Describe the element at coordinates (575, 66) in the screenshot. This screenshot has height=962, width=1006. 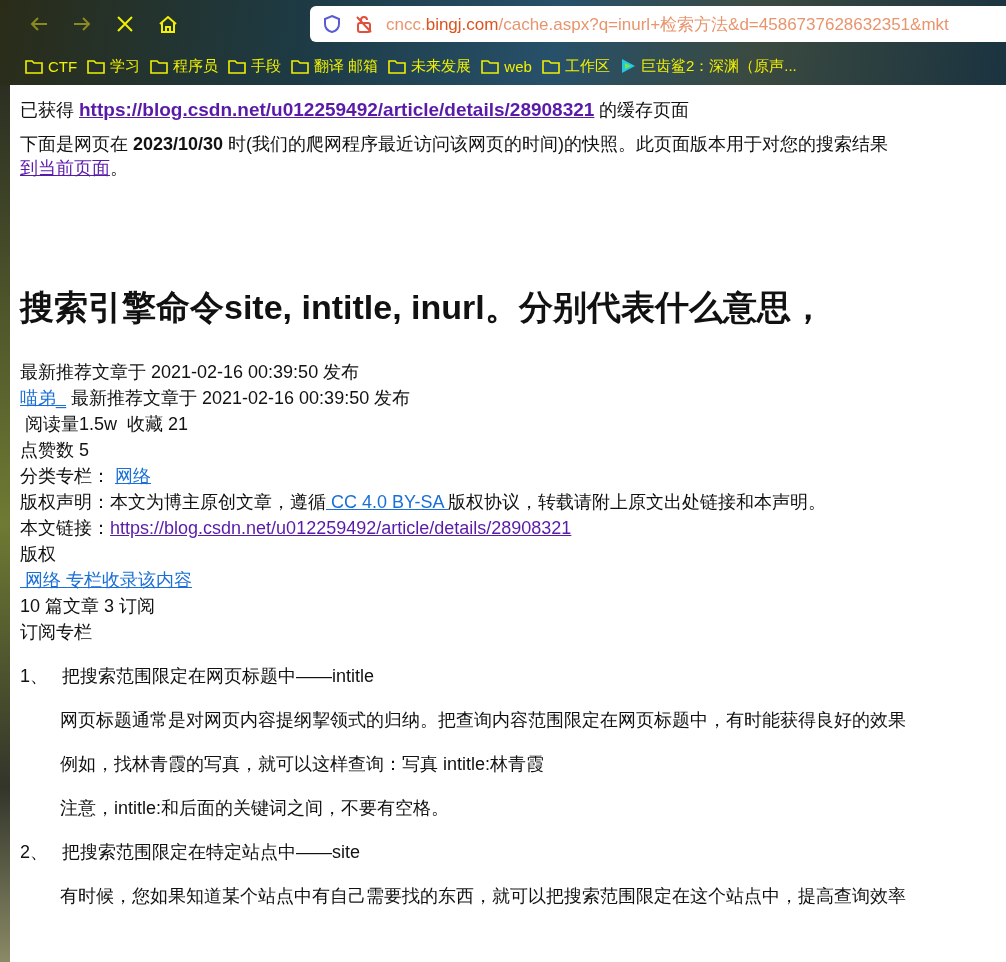
I see `bookmark-item: 工作区` at that location.